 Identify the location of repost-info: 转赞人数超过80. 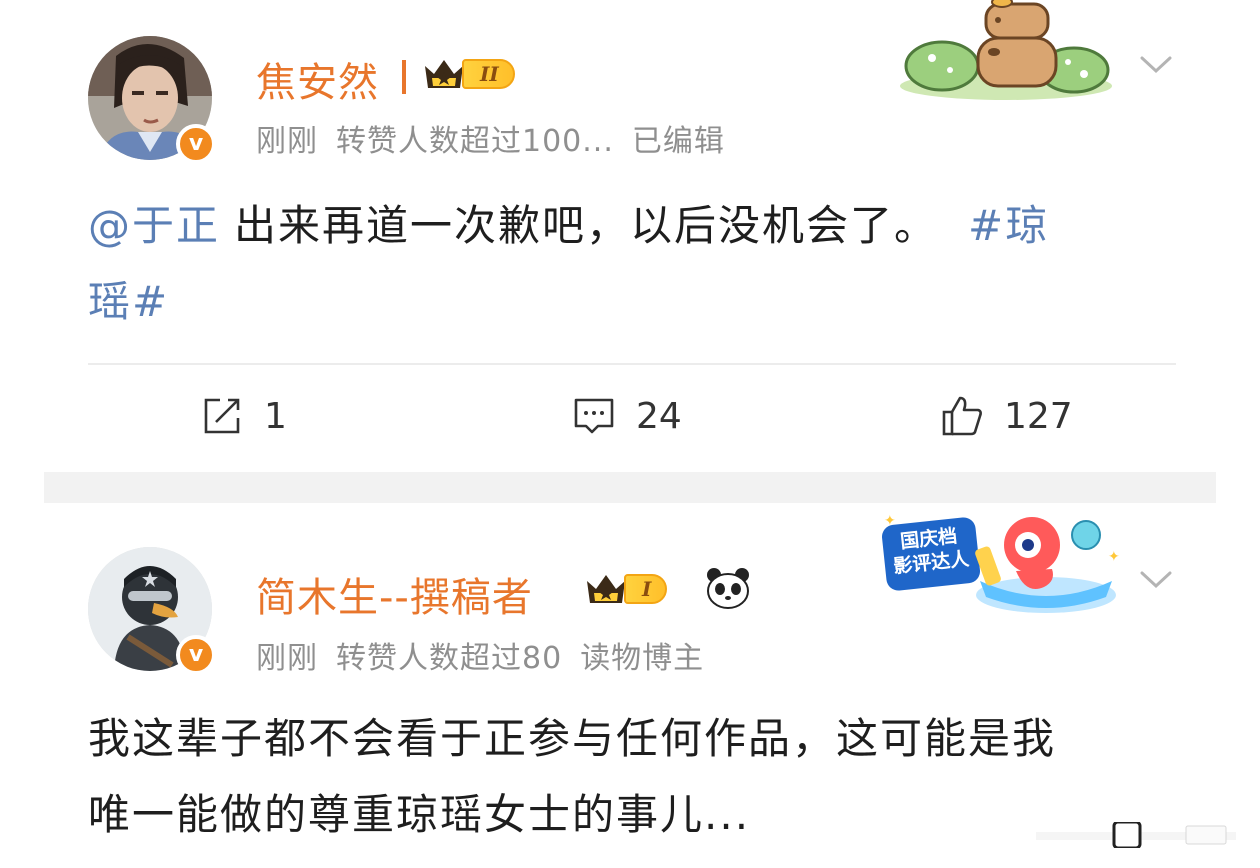
(449, 658).